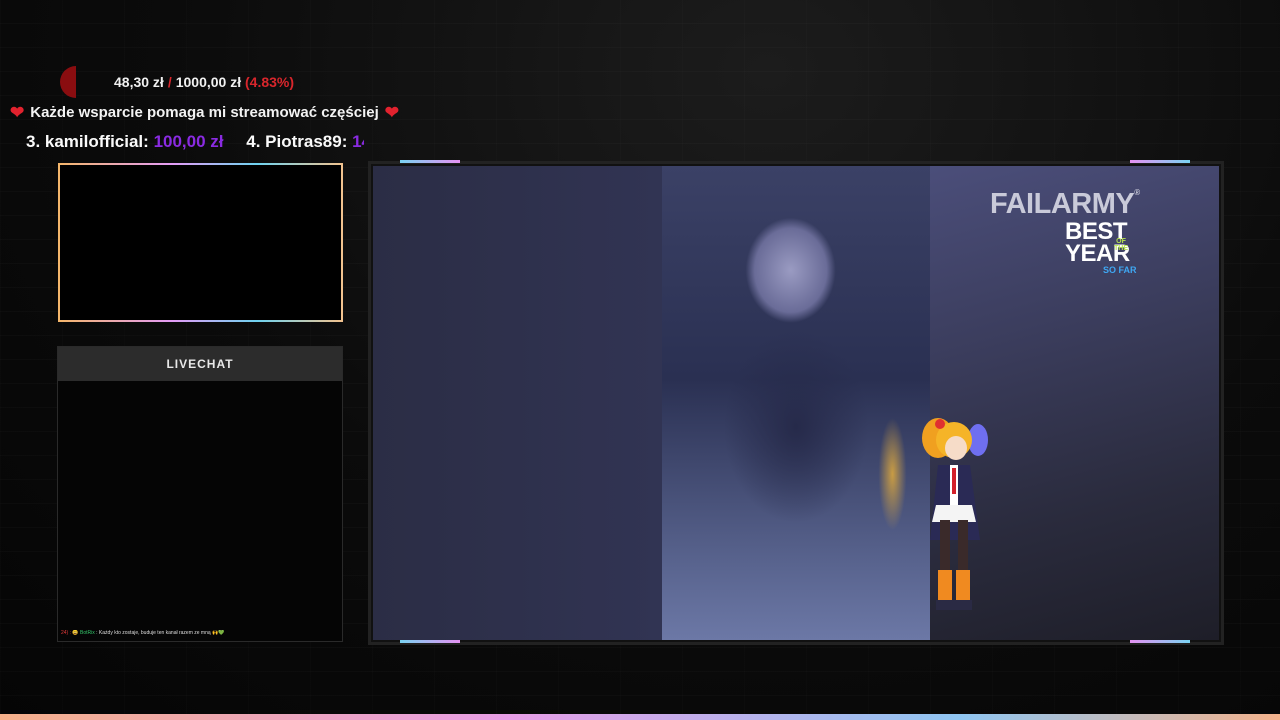 This screenshot has width=1280, height=720. I want to click on failarmy-logo: FAILARMY®, so click(1075, 204).